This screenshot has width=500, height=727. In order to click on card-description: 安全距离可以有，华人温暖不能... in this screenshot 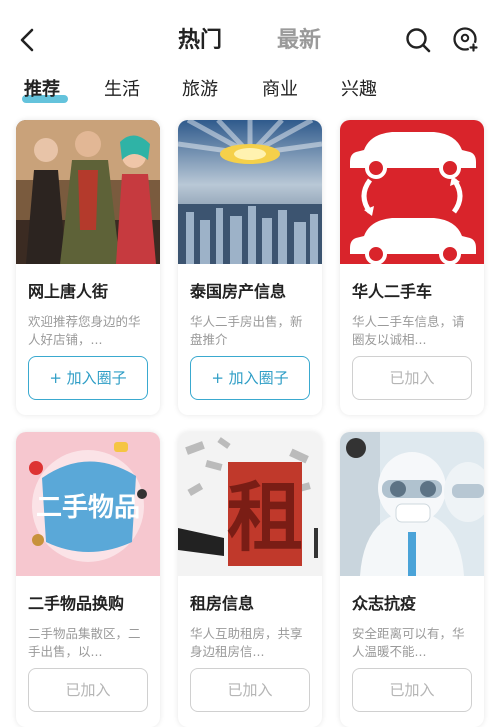, I will do `click(408, 642)`.